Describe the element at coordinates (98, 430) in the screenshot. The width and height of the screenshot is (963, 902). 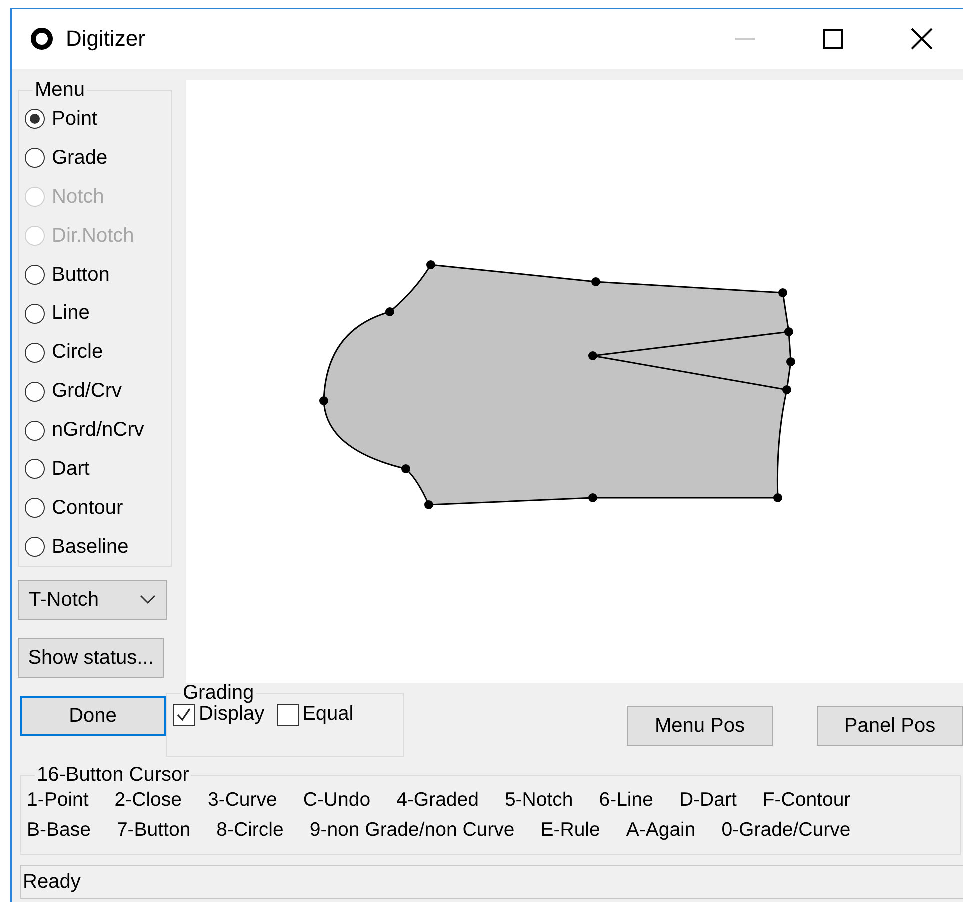
I see `radio-label: nGrd/nCrv` at that location.